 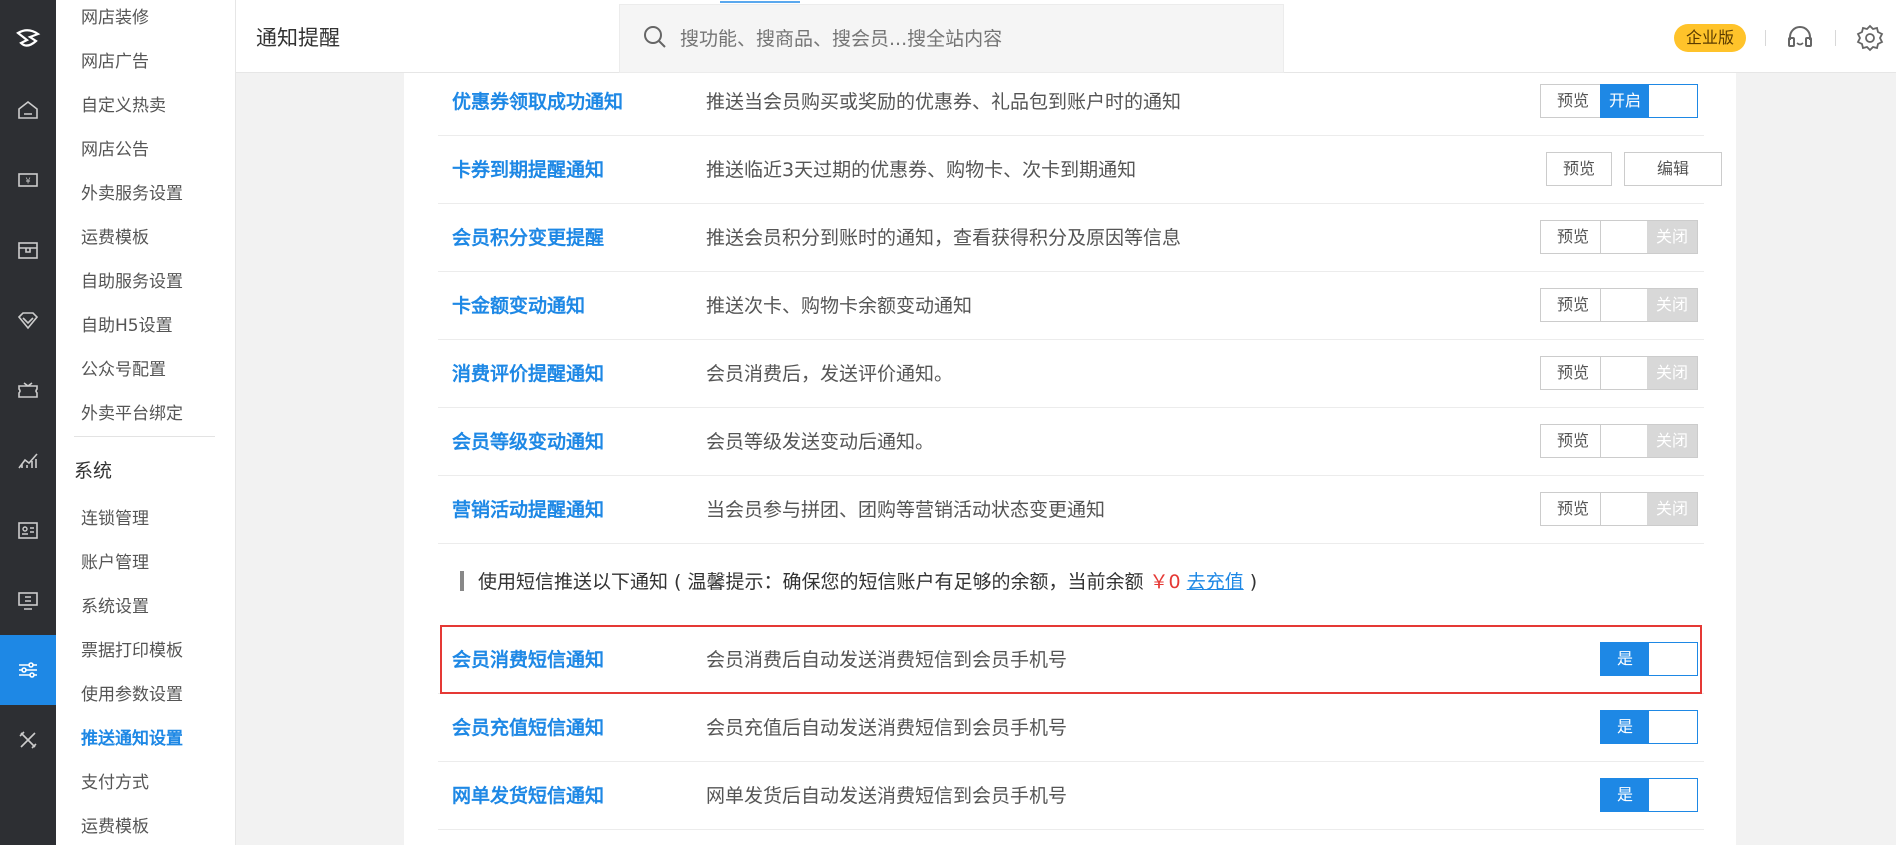 What do you see at coordinates (145, 519) in the screenshot?
I see `submenu-item: 连锁管理` at bounding box center [145, 519].